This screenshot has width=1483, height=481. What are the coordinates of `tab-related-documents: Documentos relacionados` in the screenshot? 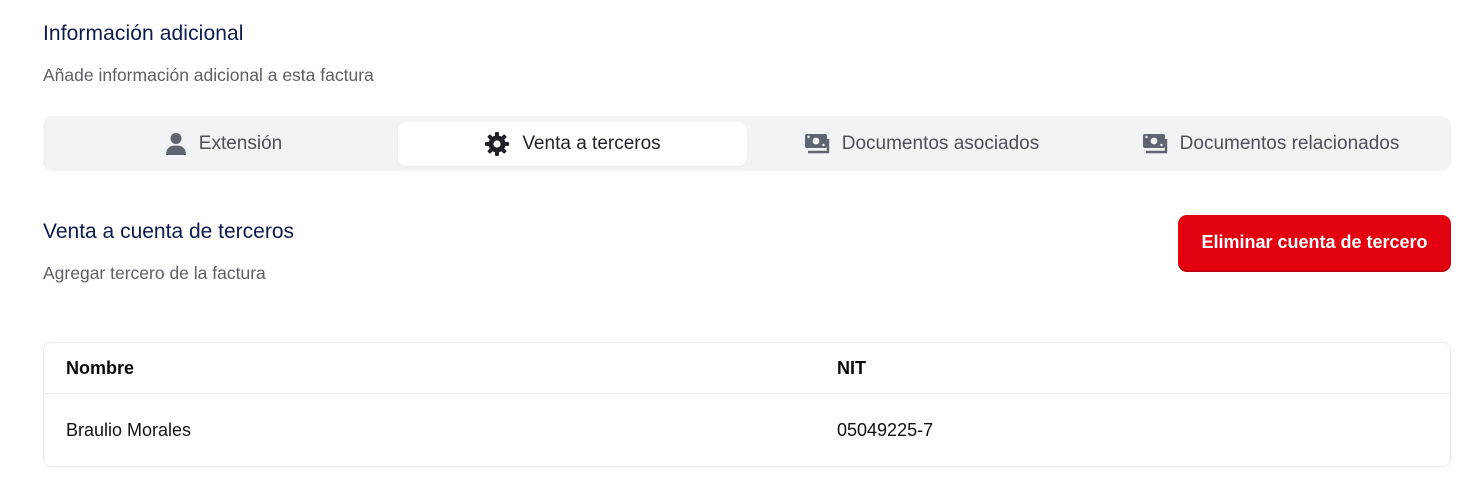 It's located at (1270, 144).